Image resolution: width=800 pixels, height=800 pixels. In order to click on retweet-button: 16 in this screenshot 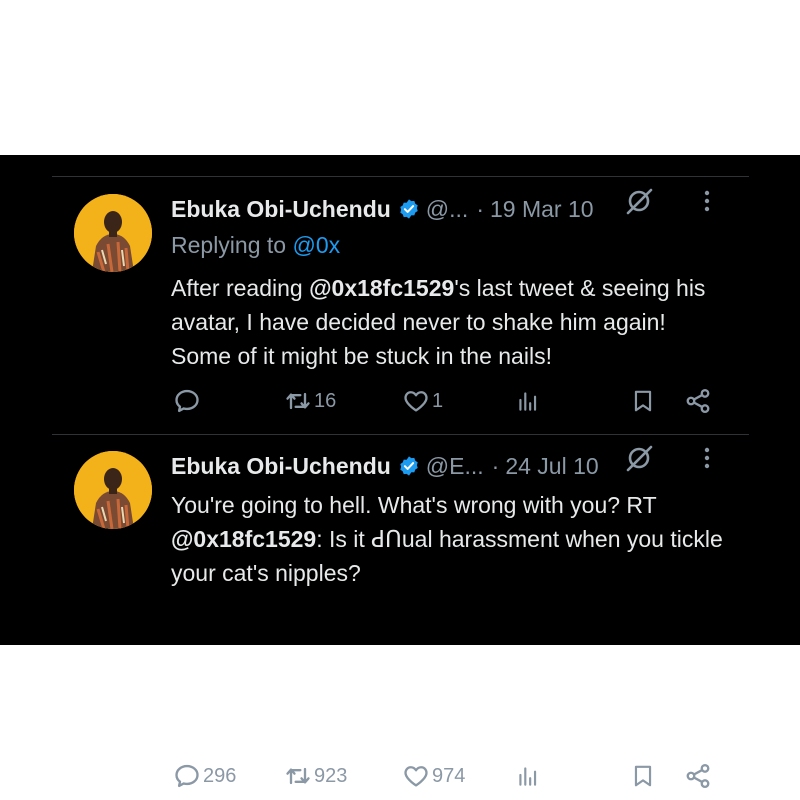, I will do `click(309, 401)`.